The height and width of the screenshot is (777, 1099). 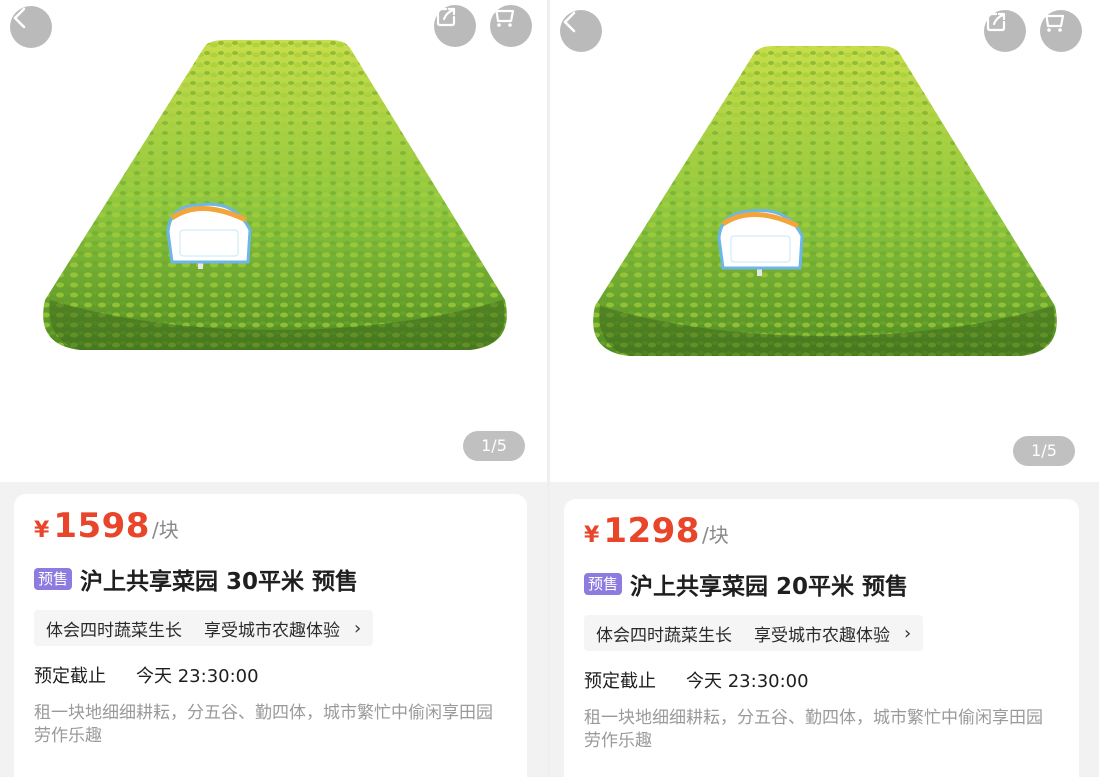 I want to click on price-row: ¥ 1298 /块, so click(x=656, y=534).